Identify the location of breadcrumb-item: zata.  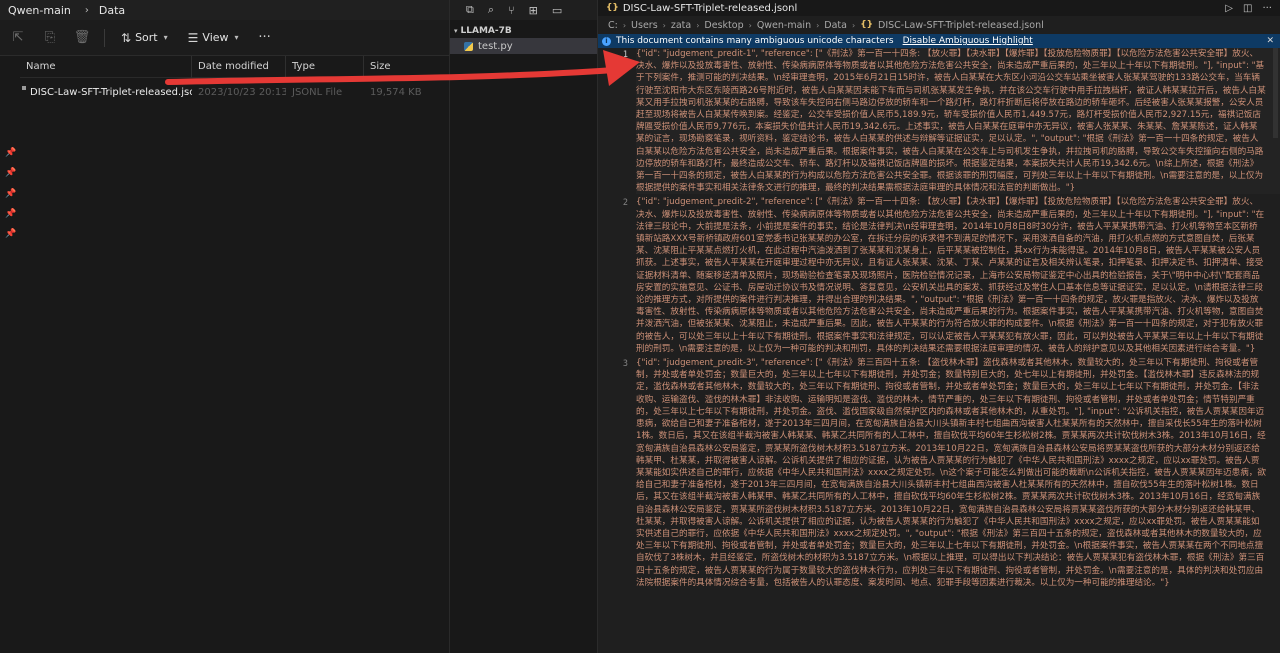
(681, 25).